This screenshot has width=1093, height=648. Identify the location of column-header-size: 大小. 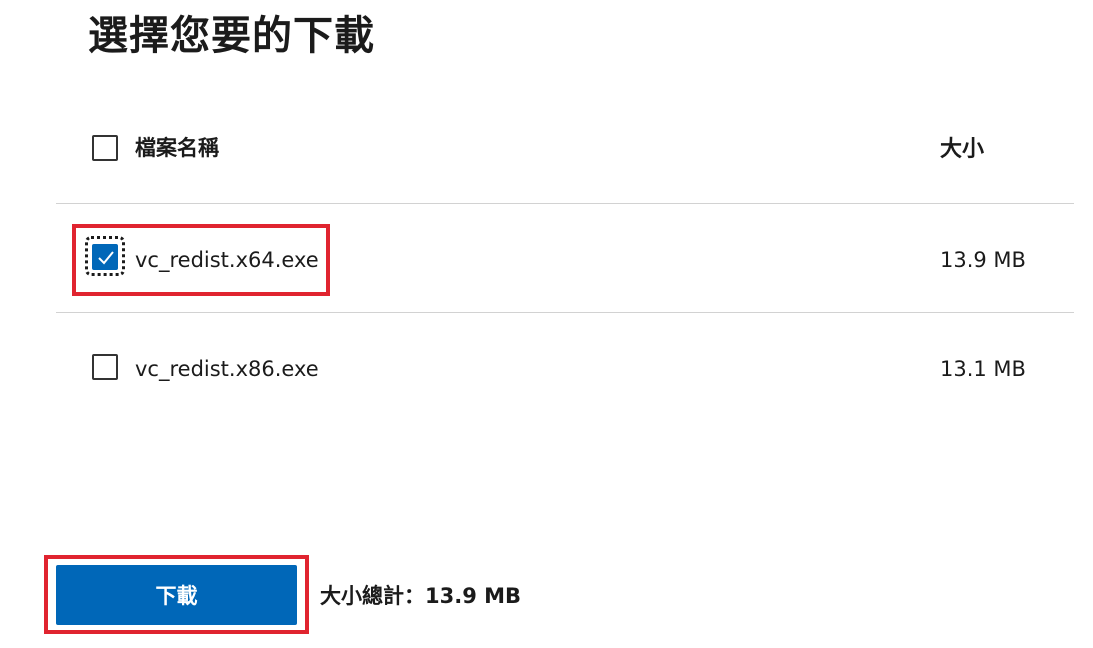
(962, 149).